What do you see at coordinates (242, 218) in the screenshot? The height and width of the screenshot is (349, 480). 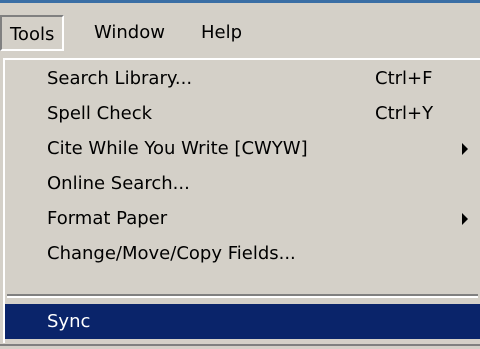 I see `menu-item-format-paper: Format Paper` at bounding box center [242, 218].